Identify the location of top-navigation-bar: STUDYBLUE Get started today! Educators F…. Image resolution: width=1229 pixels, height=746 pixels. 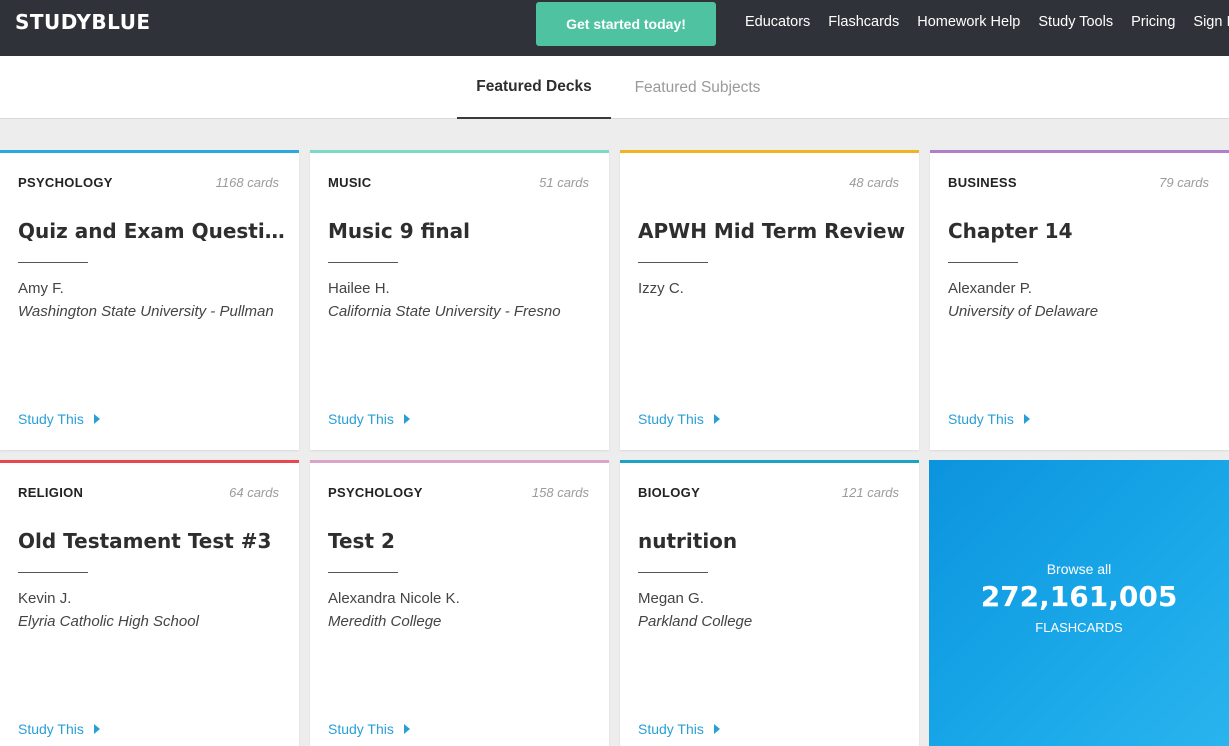
(614, 28).